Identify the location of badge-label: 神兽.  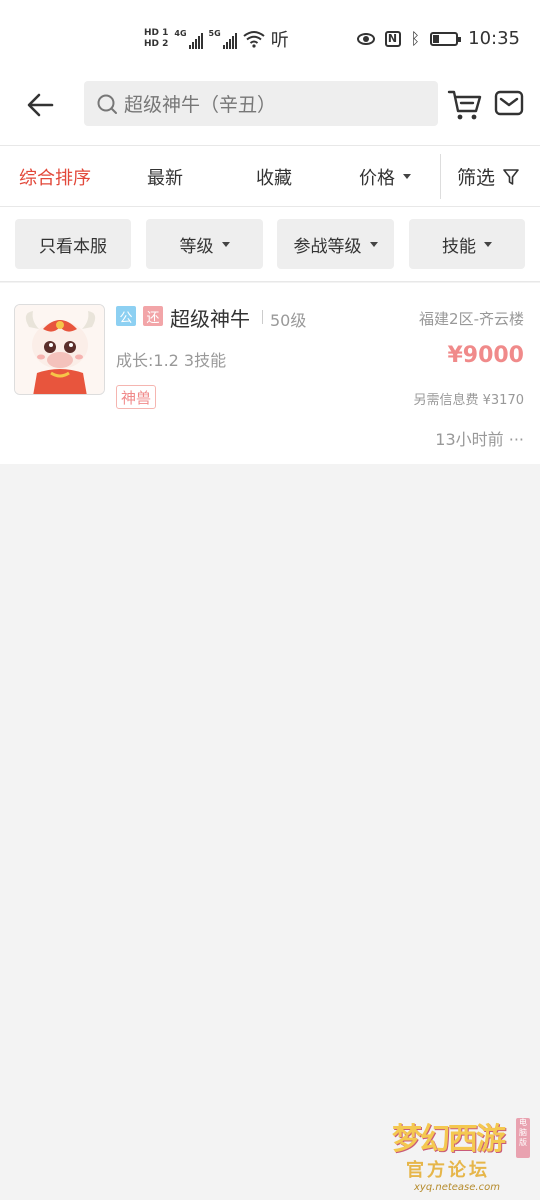
(136, 397).